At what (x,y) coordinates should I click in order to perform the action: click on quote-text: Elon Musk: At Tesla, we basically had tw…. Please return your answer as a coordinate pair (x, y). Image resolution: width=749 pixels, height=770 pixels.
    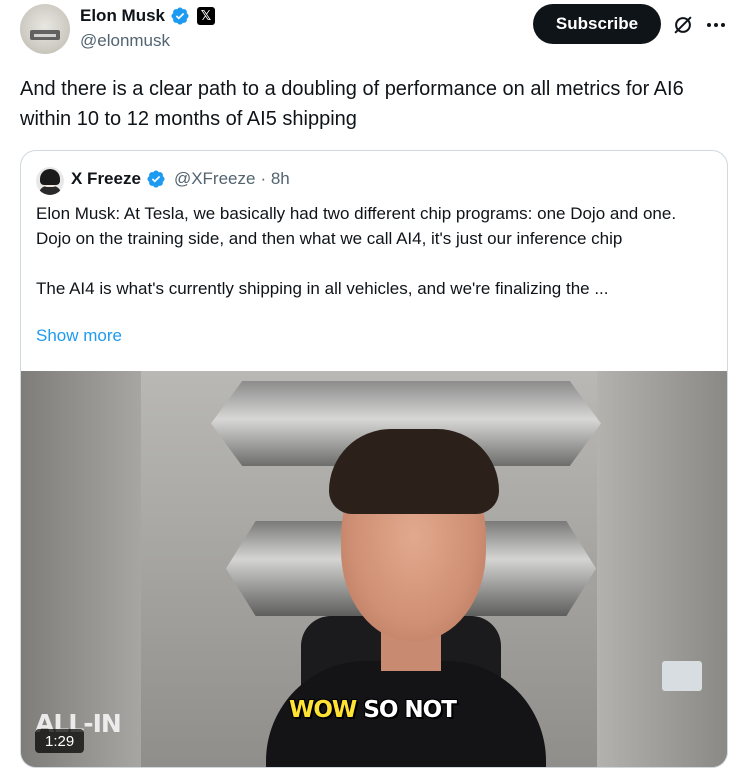
    Looking at the image, I should click on (374, 251).